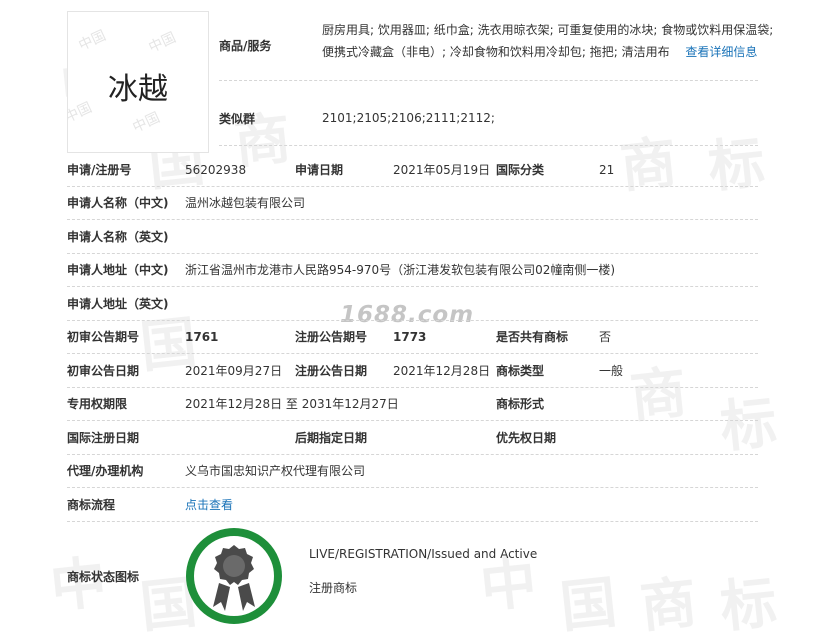 This screenshot has height=644, width=822. What do you see at coordinates (292, 404) in the screenshot?
I see `exclusive-period-value: 2021年12月28日 至 2031年12月27日` at bounding box center [292, 404].